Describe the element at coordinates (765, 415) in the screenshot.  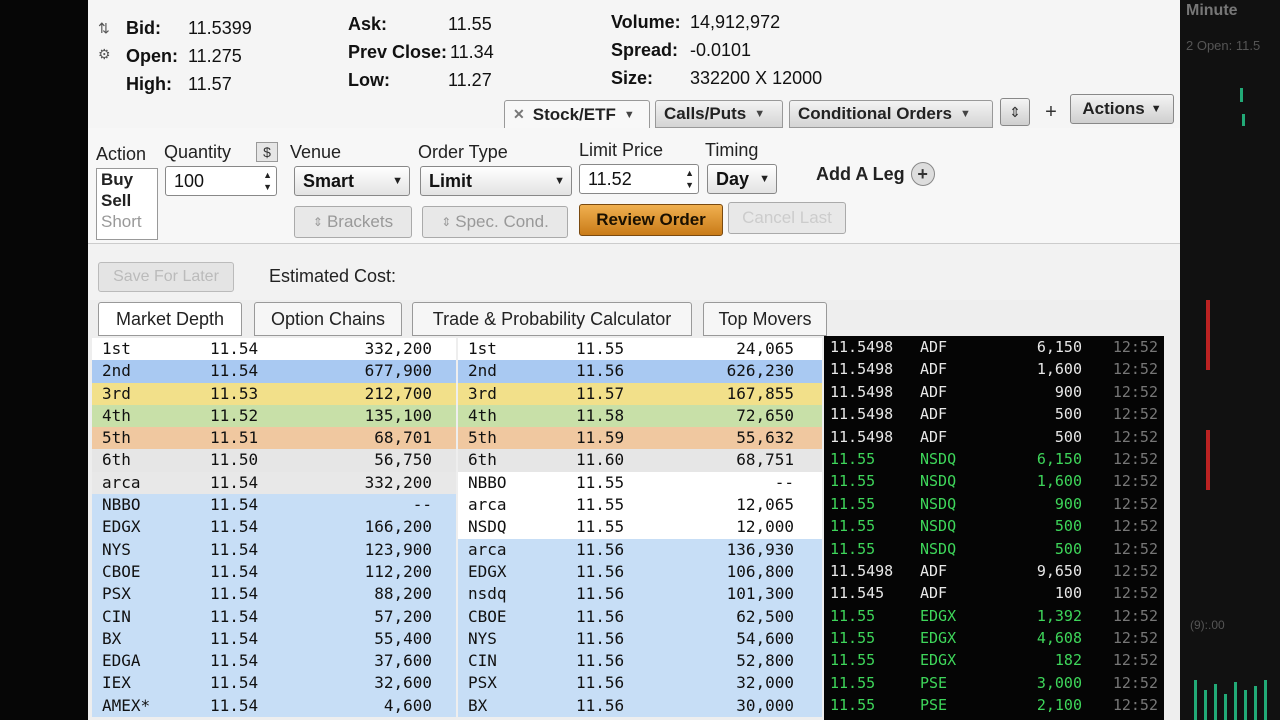
I see `size-cell: 72,650` at that location.